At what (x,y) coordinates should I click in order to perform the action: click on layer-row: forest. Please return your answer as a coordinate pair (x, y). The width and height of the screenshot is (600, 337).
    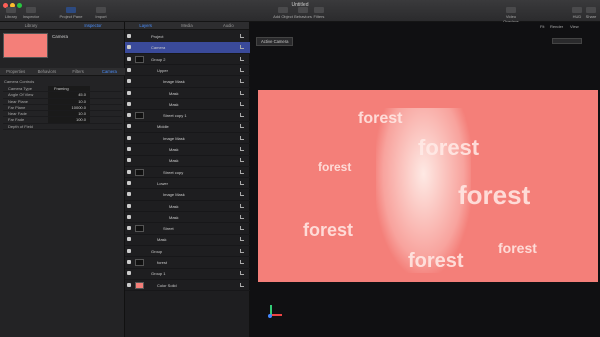
    Looking at the image, I should click on (187, 263).